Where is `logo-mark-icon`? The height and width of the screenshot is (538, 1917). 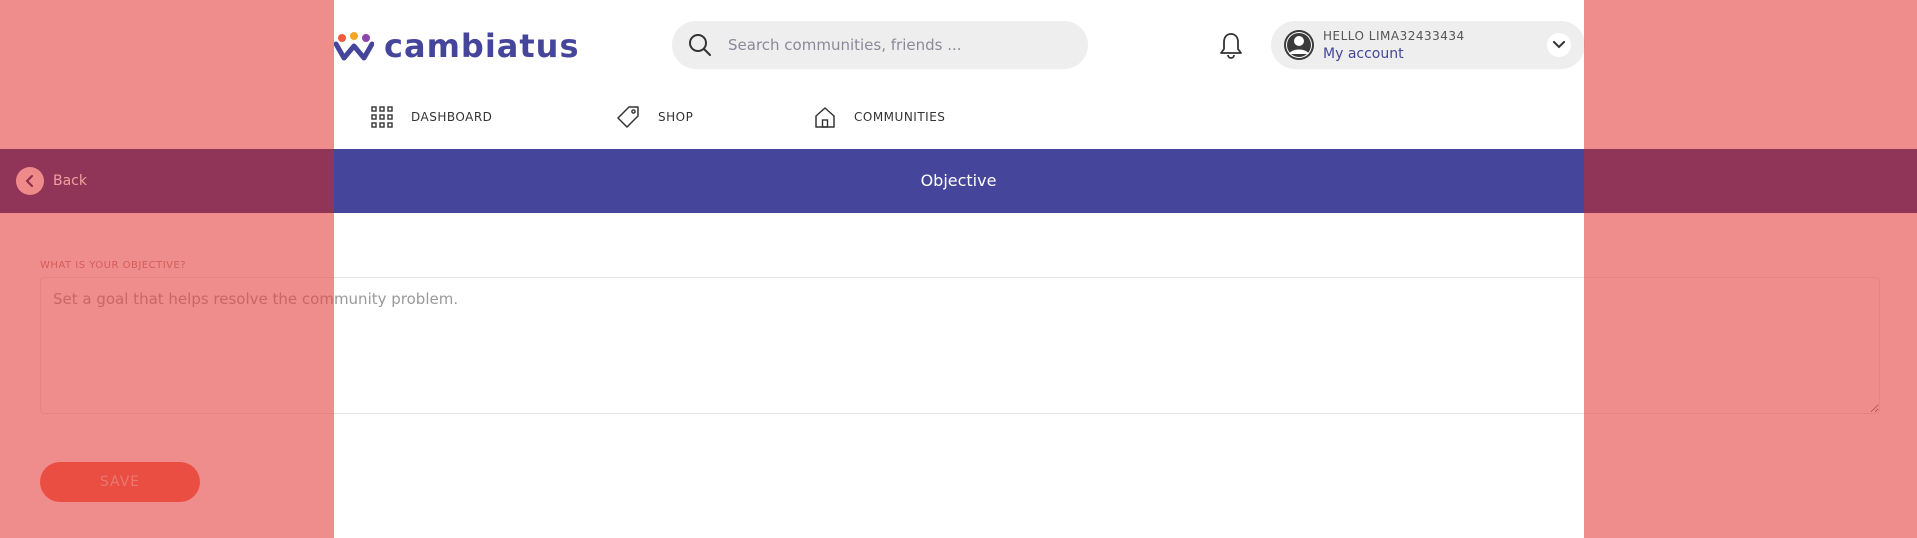
logo-mark-icon is located at coordinates (354, 46).